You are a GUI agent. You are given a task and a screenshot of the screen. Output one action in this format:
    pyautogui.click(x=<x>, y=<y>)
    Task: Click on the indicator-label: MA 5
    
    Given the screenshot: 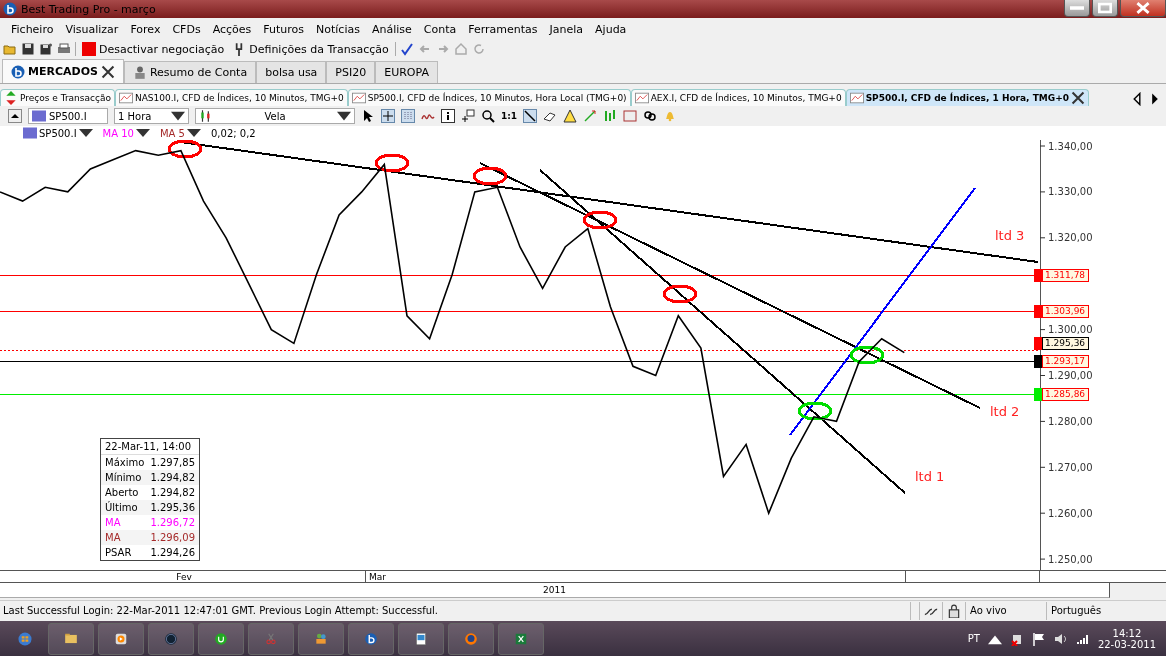 What is the action you would take?
    pyautogui.click(x=180, y=133)
    